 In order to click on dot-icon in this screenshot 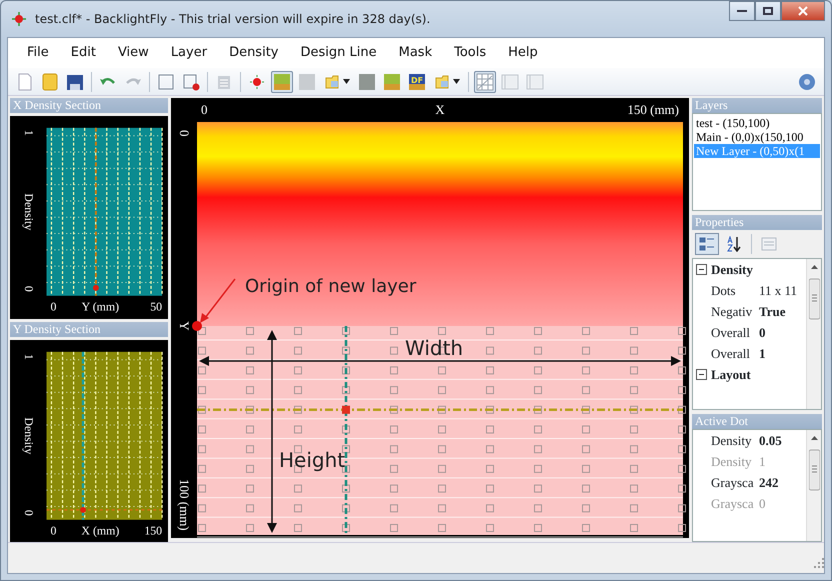, I will do `click(257, 81)`.